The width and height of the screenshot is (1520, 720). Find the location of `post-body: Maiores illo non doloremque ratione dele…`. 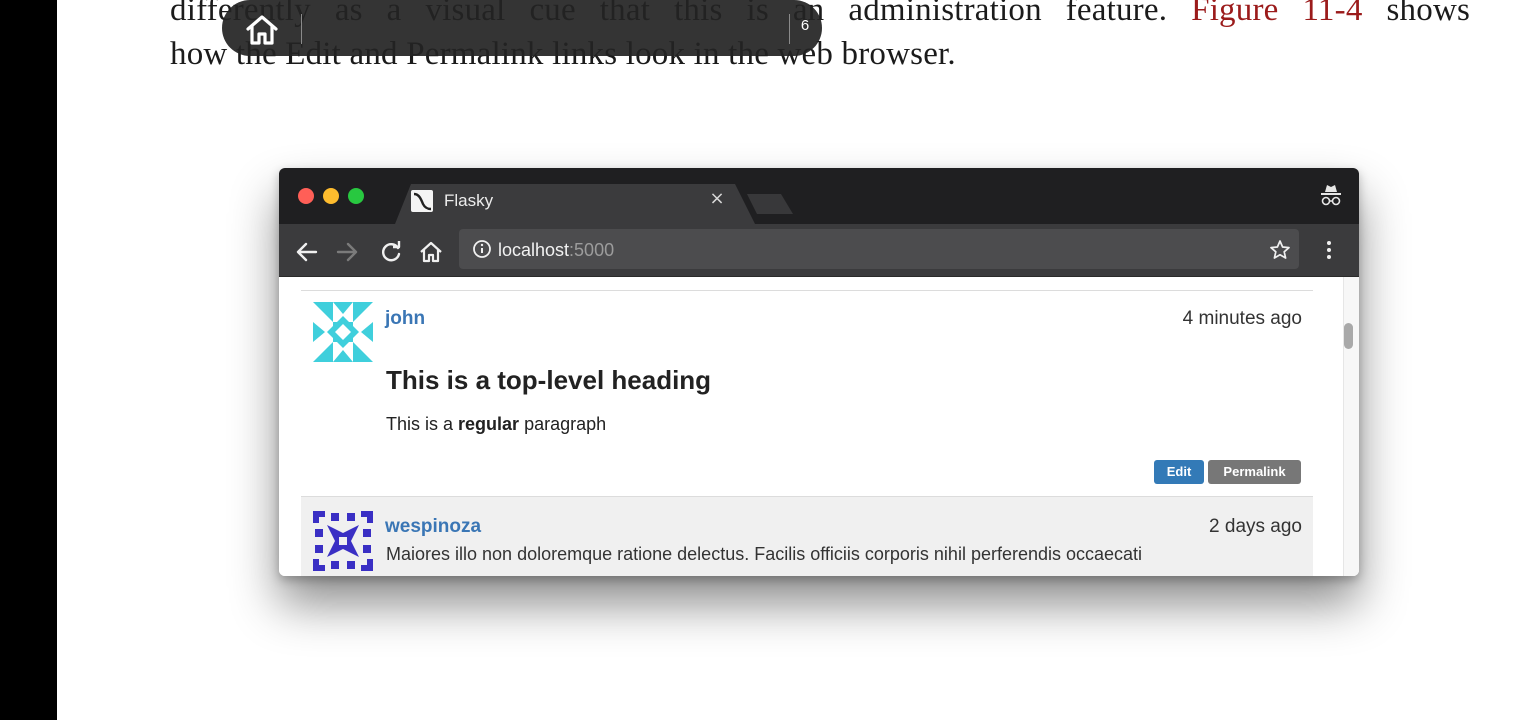

post-body: Maiores illo non doloremque ratione dele… is located at coordinates (764, 554).